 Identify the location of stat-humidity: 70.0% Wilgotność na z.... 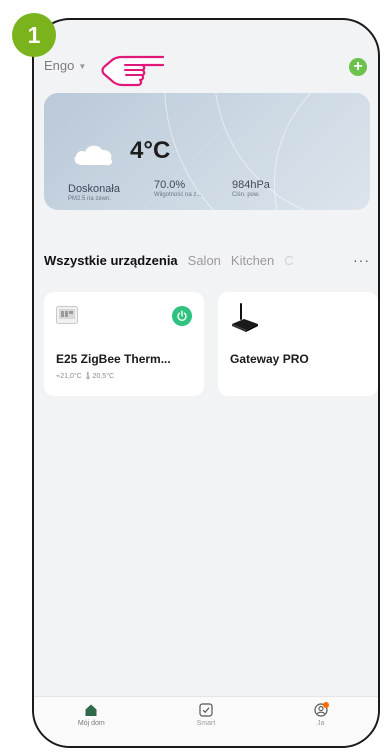
(177, 188).